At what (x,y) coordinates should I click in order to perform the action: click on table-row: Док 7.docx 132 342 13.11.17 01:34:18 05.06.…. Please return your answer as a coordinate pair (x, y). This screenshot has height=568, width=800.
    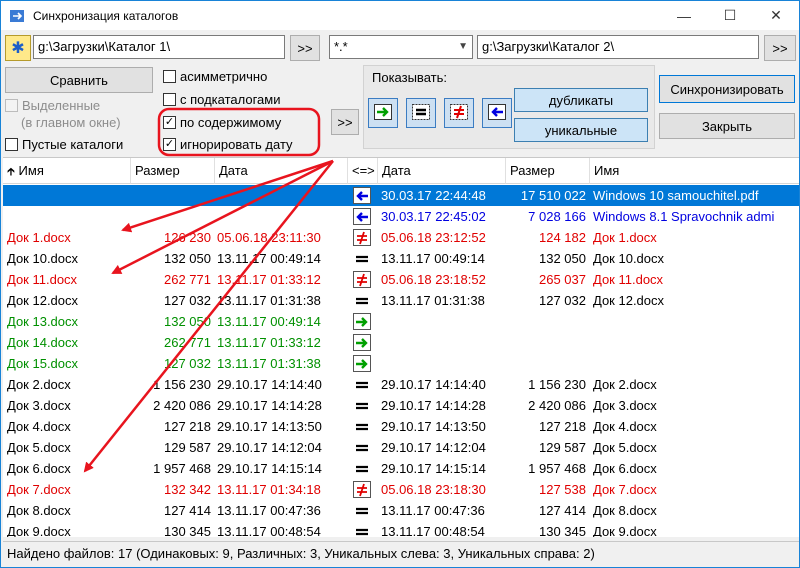
    Looking at the image, I should click on (401, 489).